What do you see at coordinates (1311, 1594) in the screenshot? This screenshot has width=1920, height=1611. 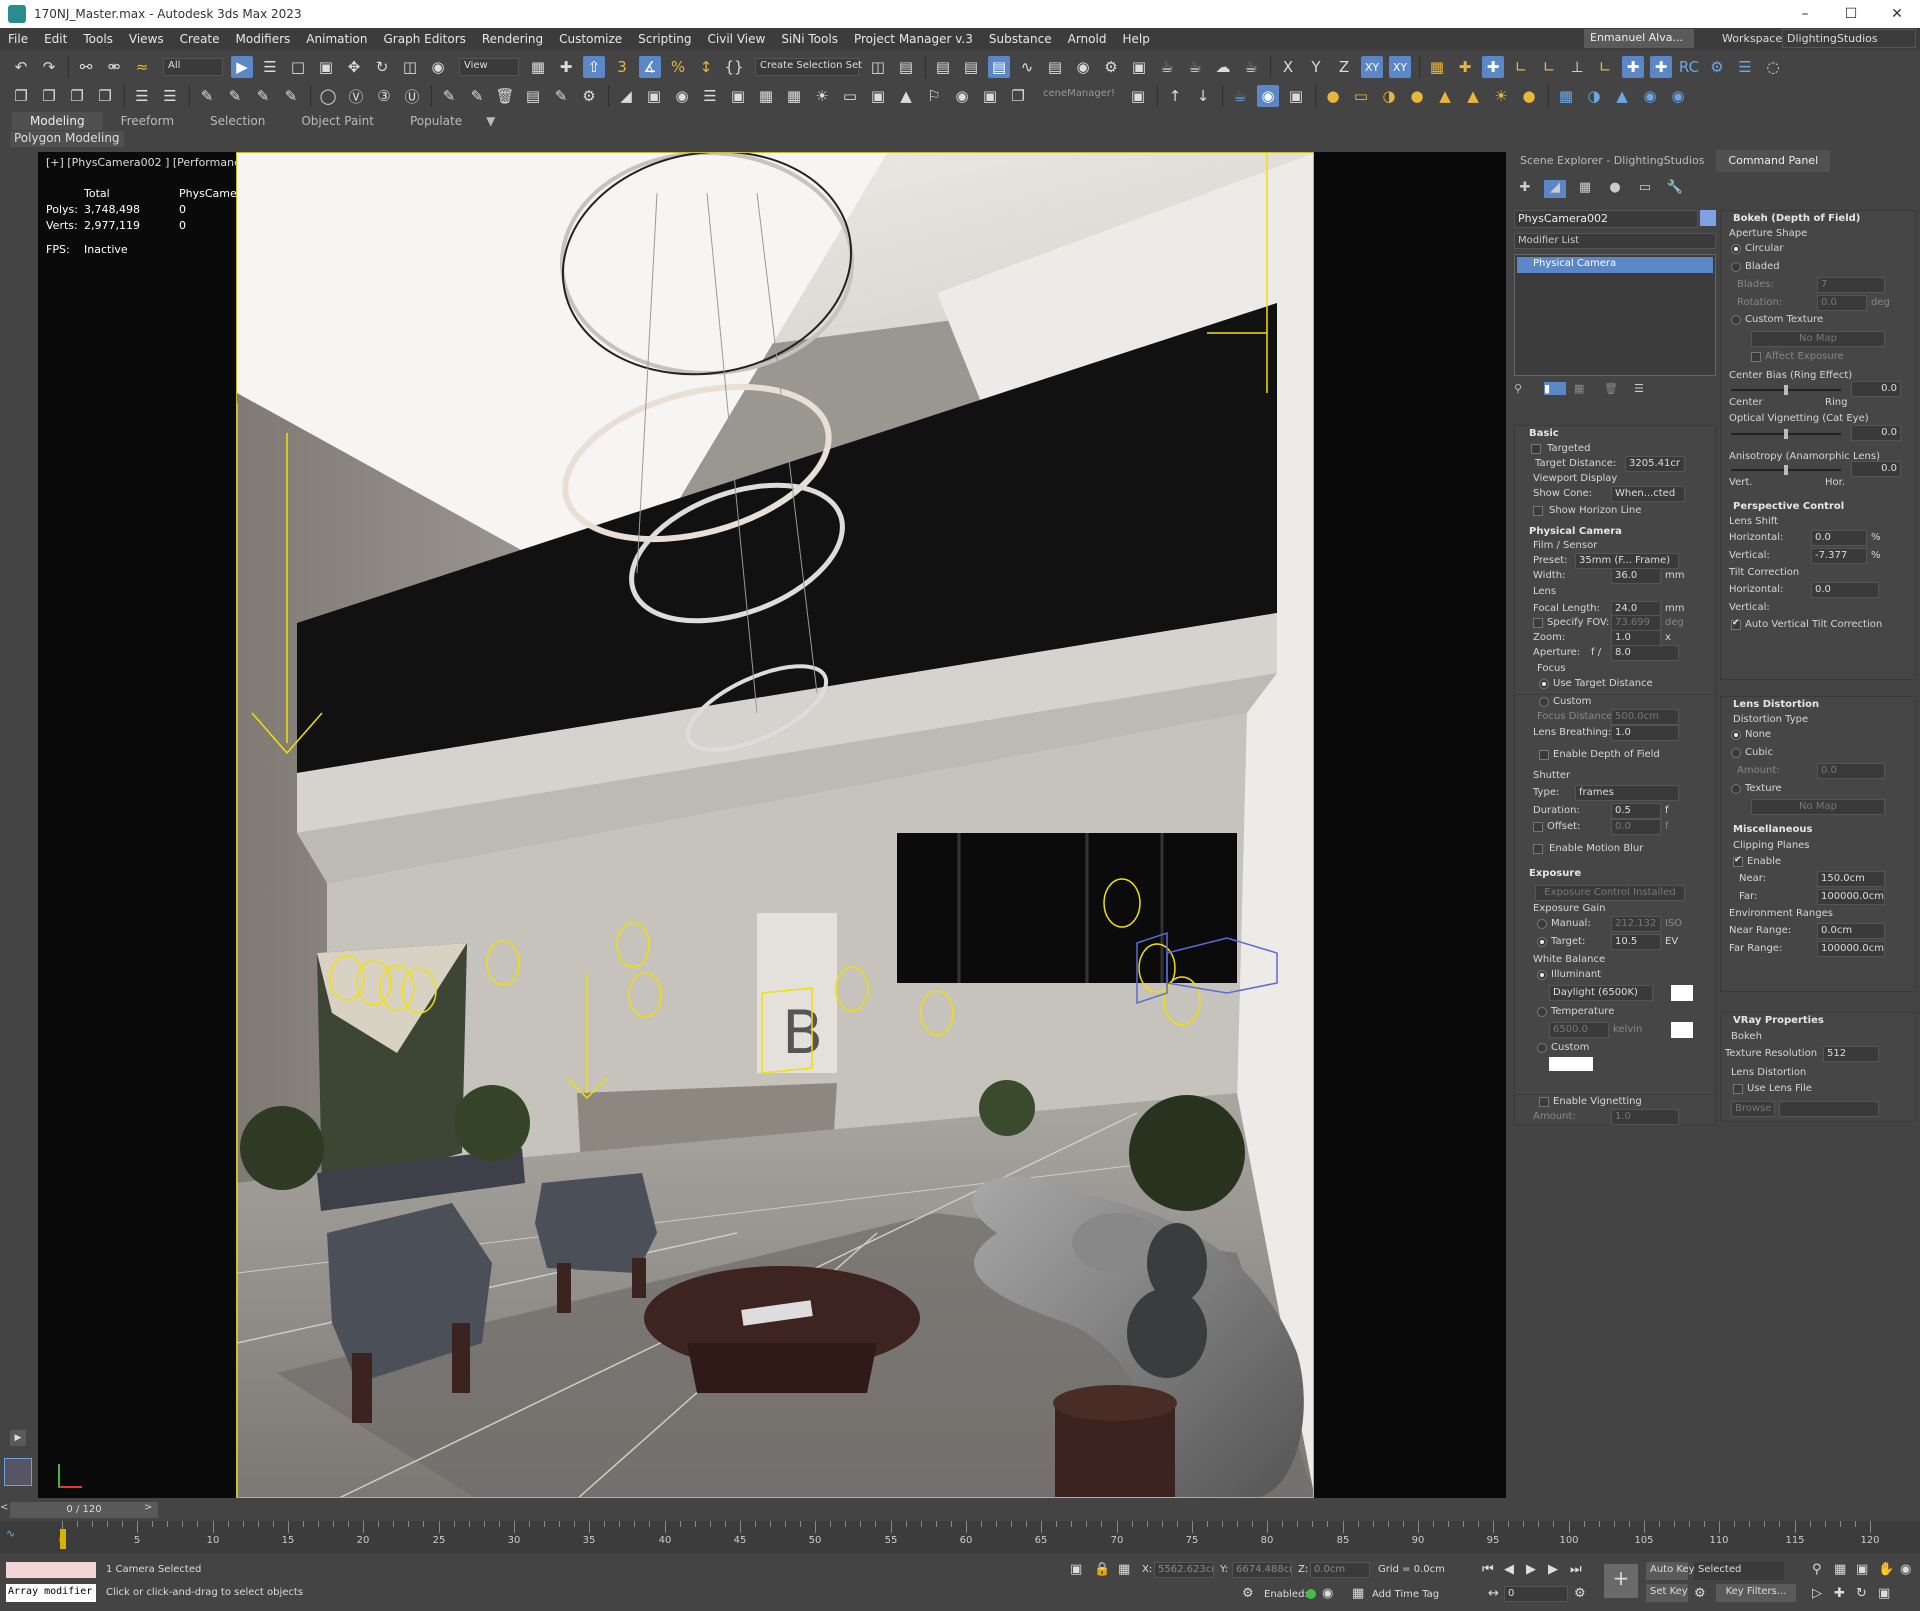 I see `enabled-indicator-icon` at bounding box center [1311, 1594].